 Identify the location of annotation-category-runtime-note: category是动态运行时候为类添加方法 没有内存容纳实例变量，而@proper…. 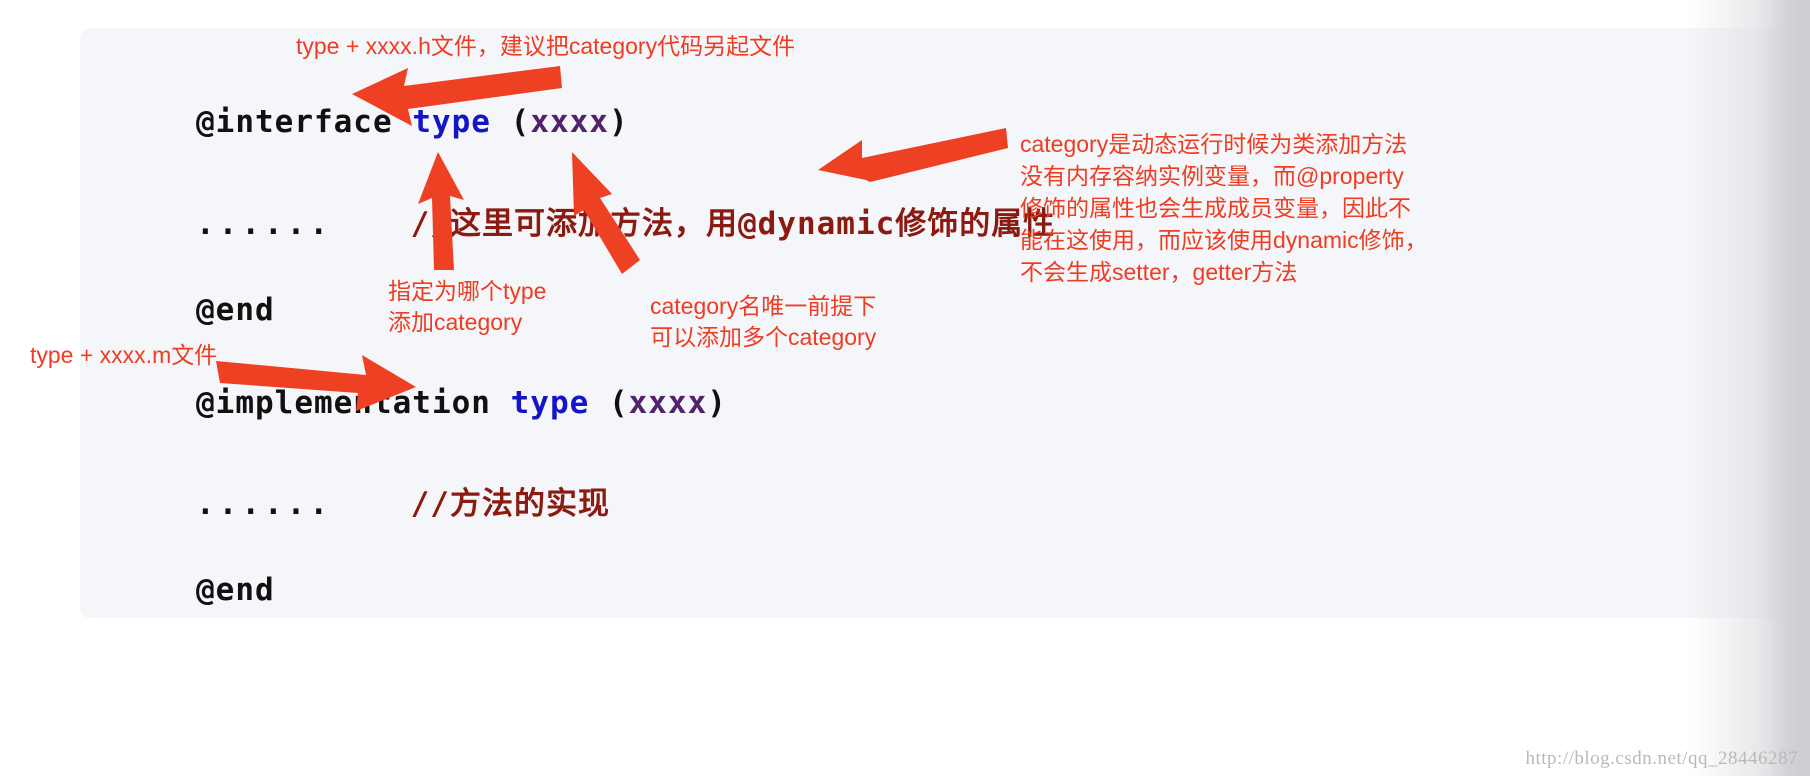
(1224, 208).